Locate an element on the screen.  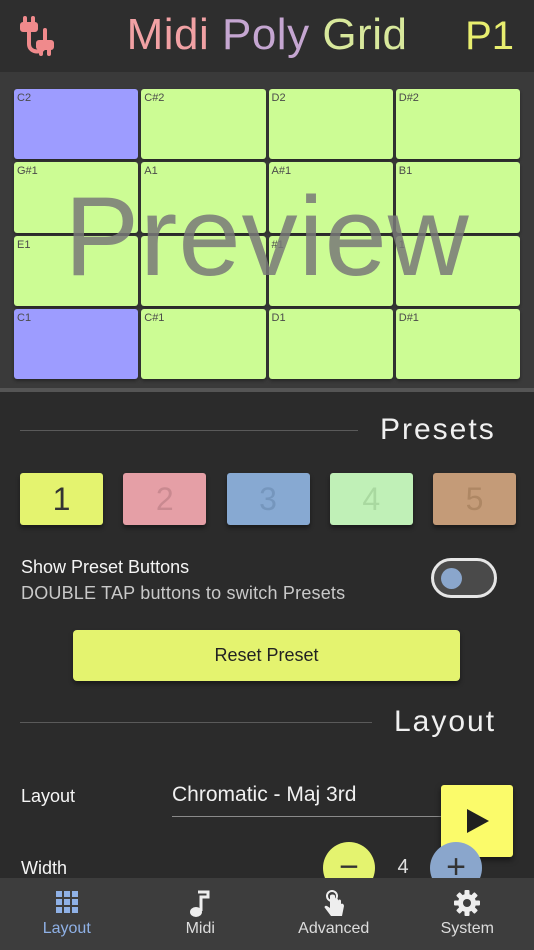
grid-icon is located at coordinates (66, 902).